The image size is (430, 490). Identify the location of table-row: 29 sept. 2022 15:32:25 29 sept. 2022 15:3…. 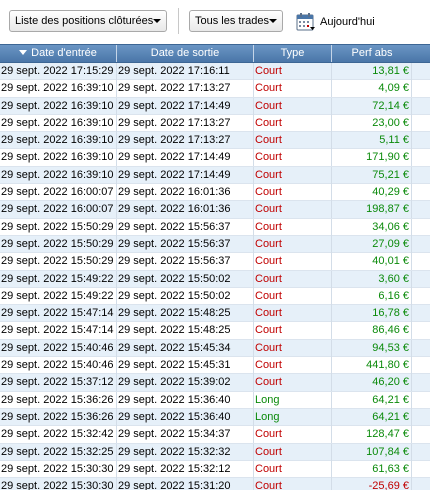
(215, 452).